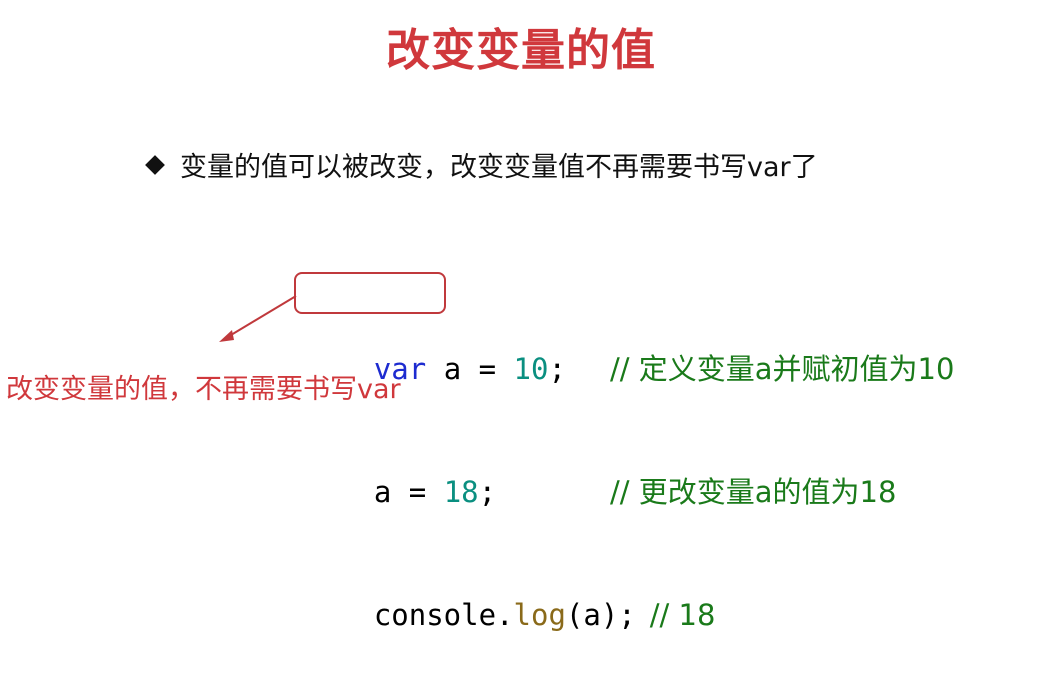 The image size is (1042, 677). Describe the element at coordinates (487, 492) in the screenshot. I see `semicolon: ;` at that location.